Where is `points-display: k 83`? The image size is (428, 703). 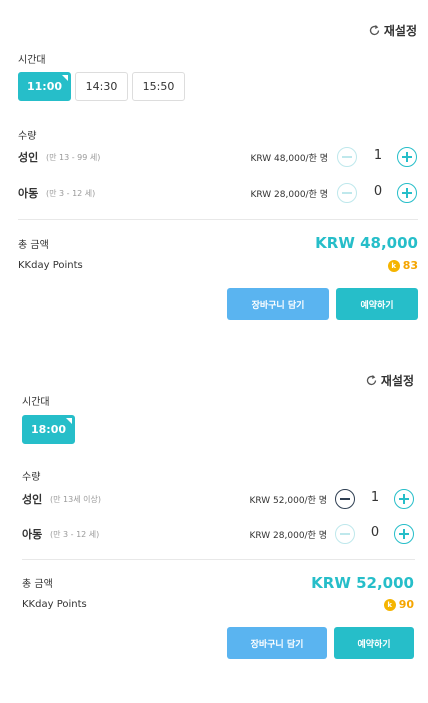 points-display: k 83 is located at coordinates (402, 265).